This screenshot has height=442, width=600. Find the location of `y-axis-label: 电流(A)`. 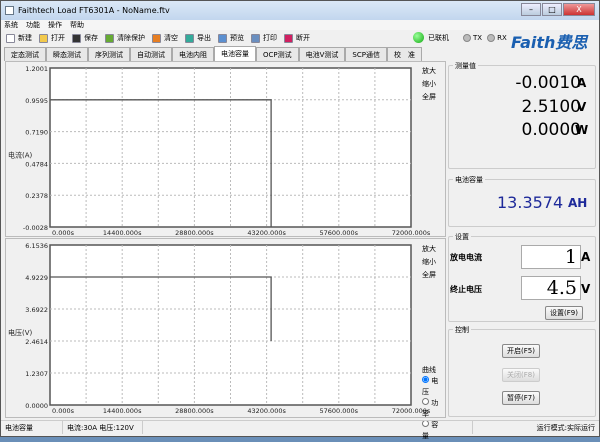

y-axis-label: 电流(A) is located at coordinates (20, 155).